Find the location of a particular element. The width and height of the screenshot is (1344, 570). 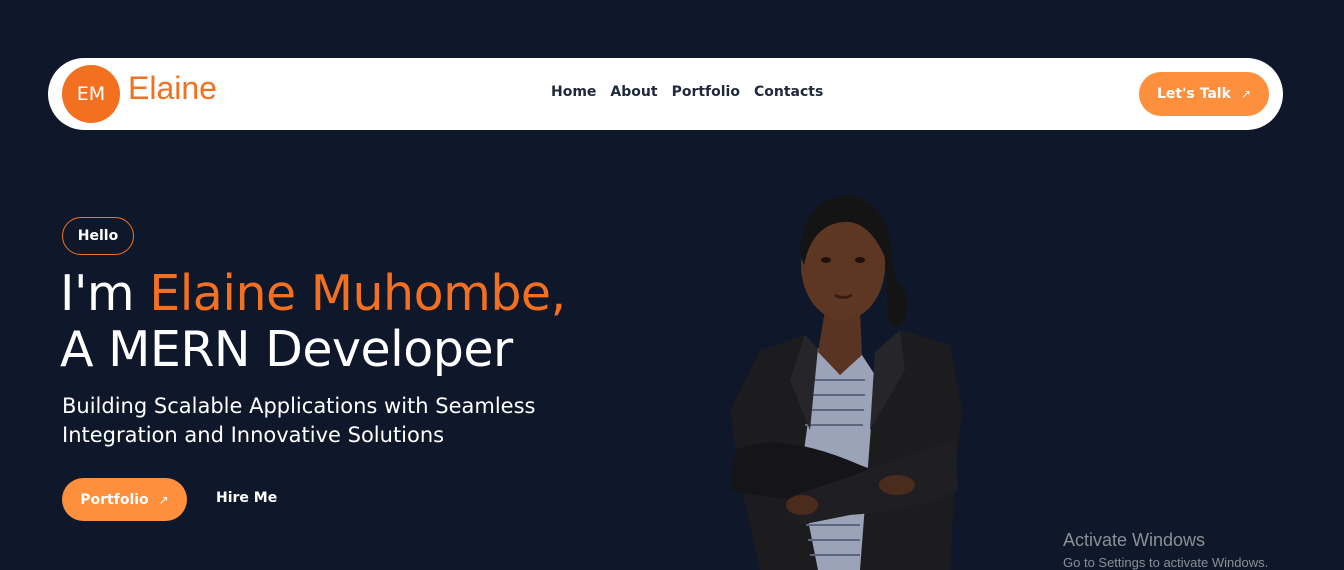

hire-me-link: Hire Me is located at coordinates (246, 498).